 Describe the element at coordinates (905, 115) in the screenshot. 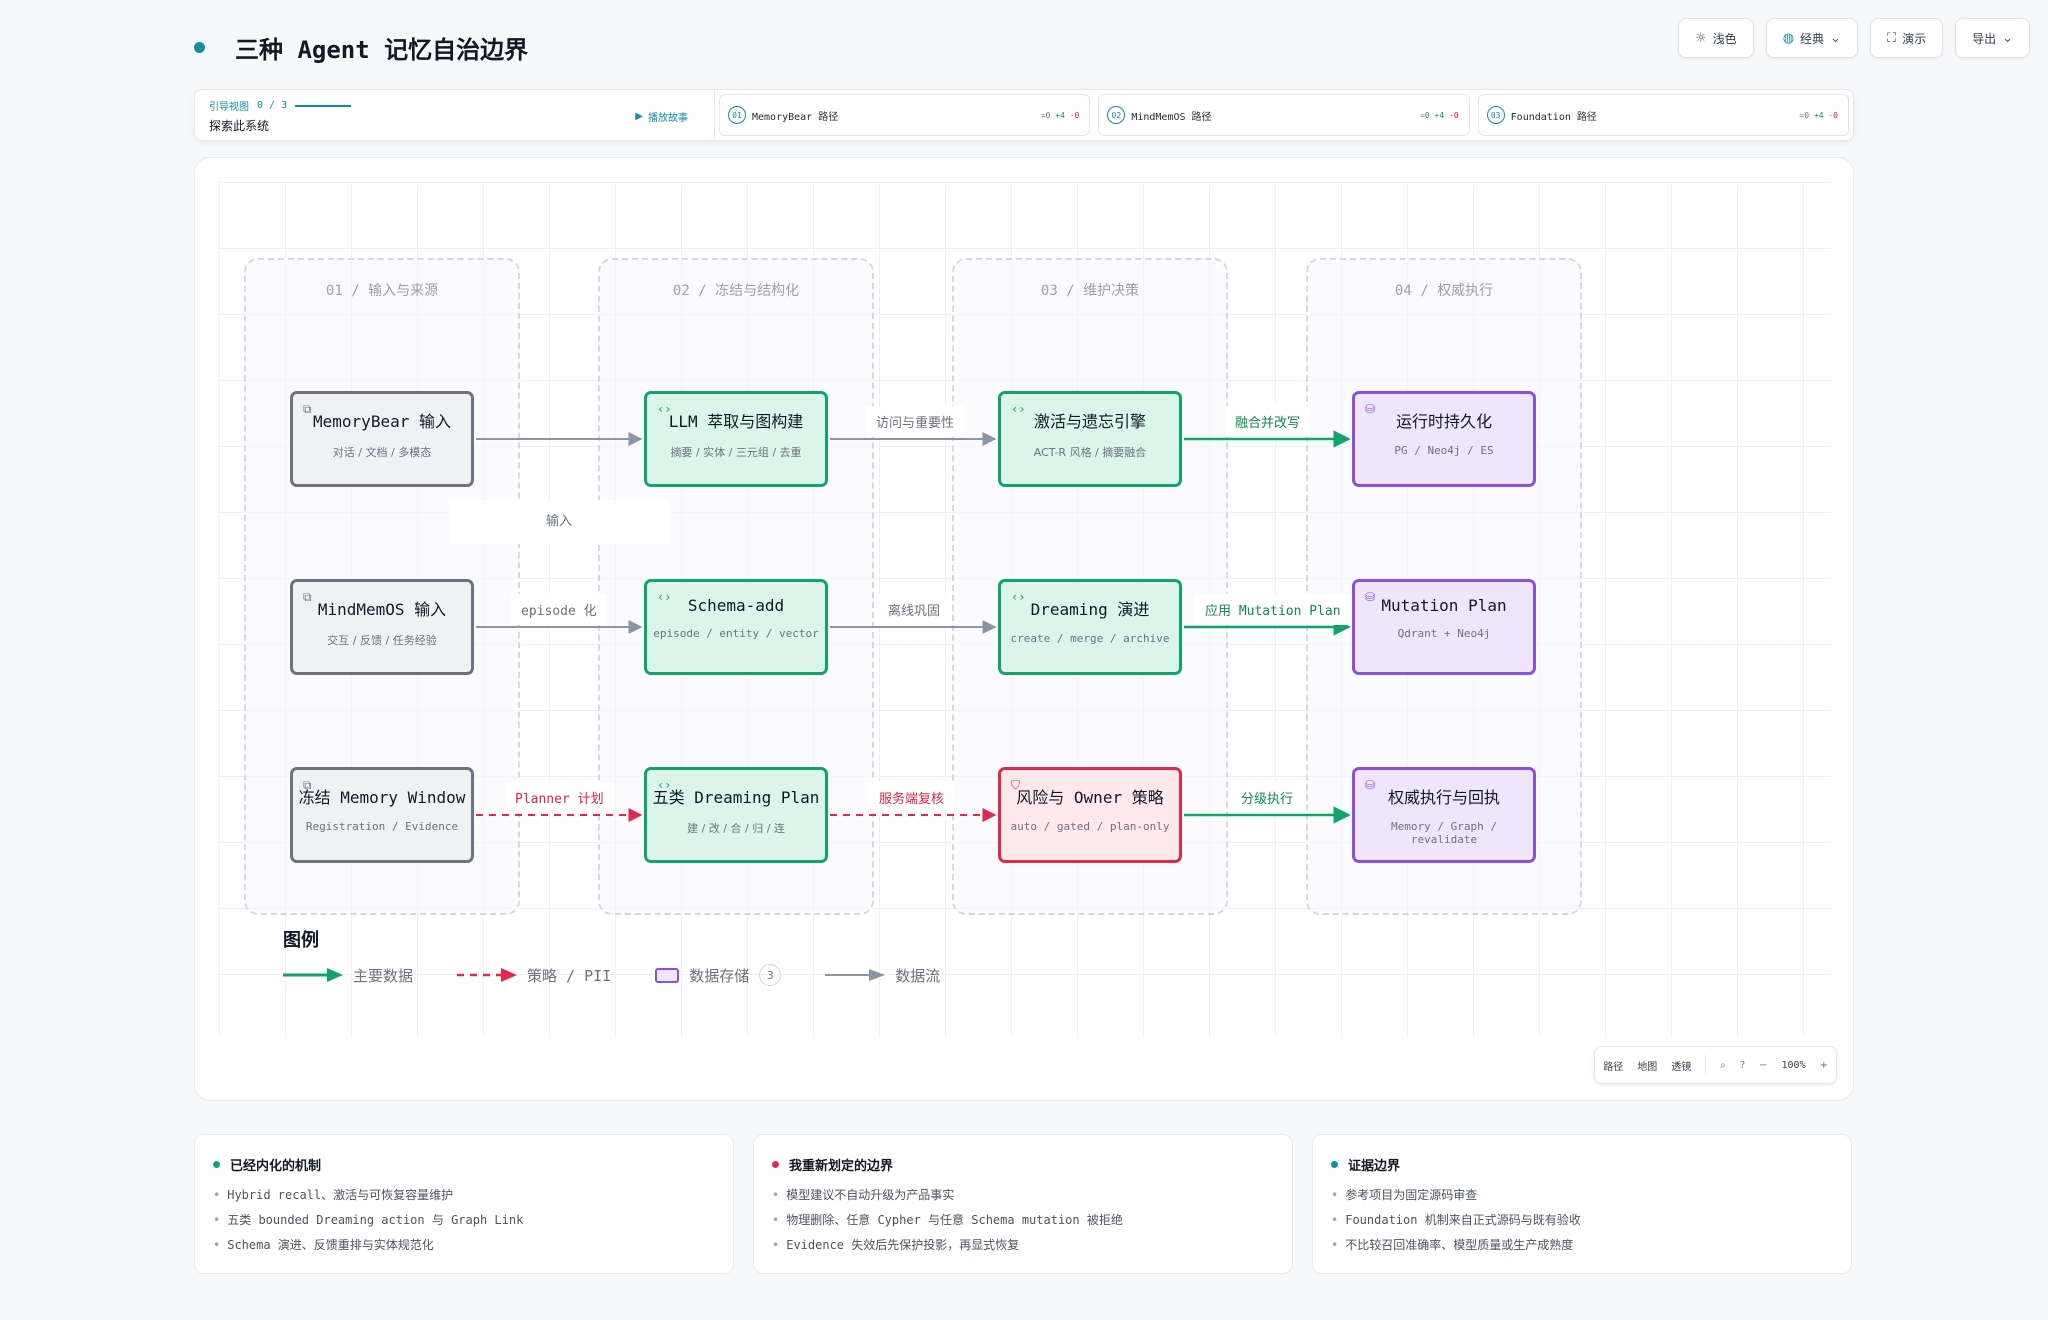

I see `path-card-memorybear: 01 MemoryBear 路径 =0 +4 -0` at that location.